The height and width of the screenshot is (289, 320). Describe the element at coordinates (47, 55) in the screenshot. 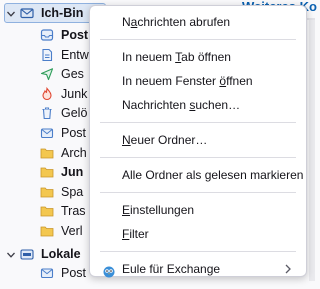

I see `drafts-icon` at that location.